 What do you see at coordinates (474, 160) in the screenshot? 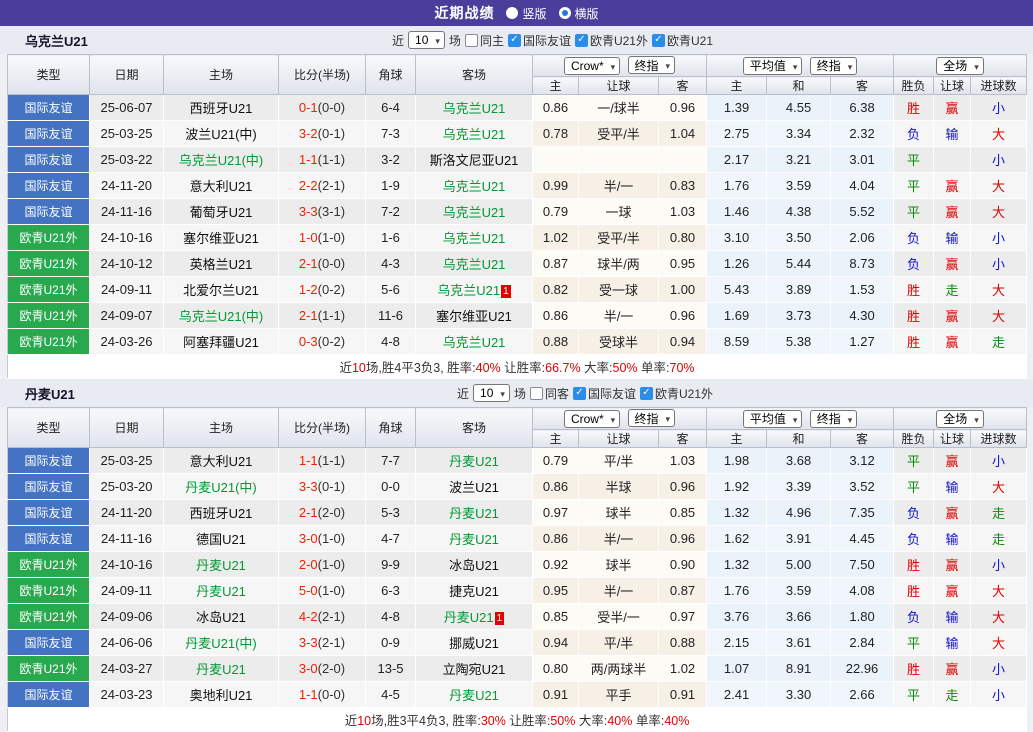
I see `away-team-name: 斯洛文尼亚U21` at bounding box center [474, 160].